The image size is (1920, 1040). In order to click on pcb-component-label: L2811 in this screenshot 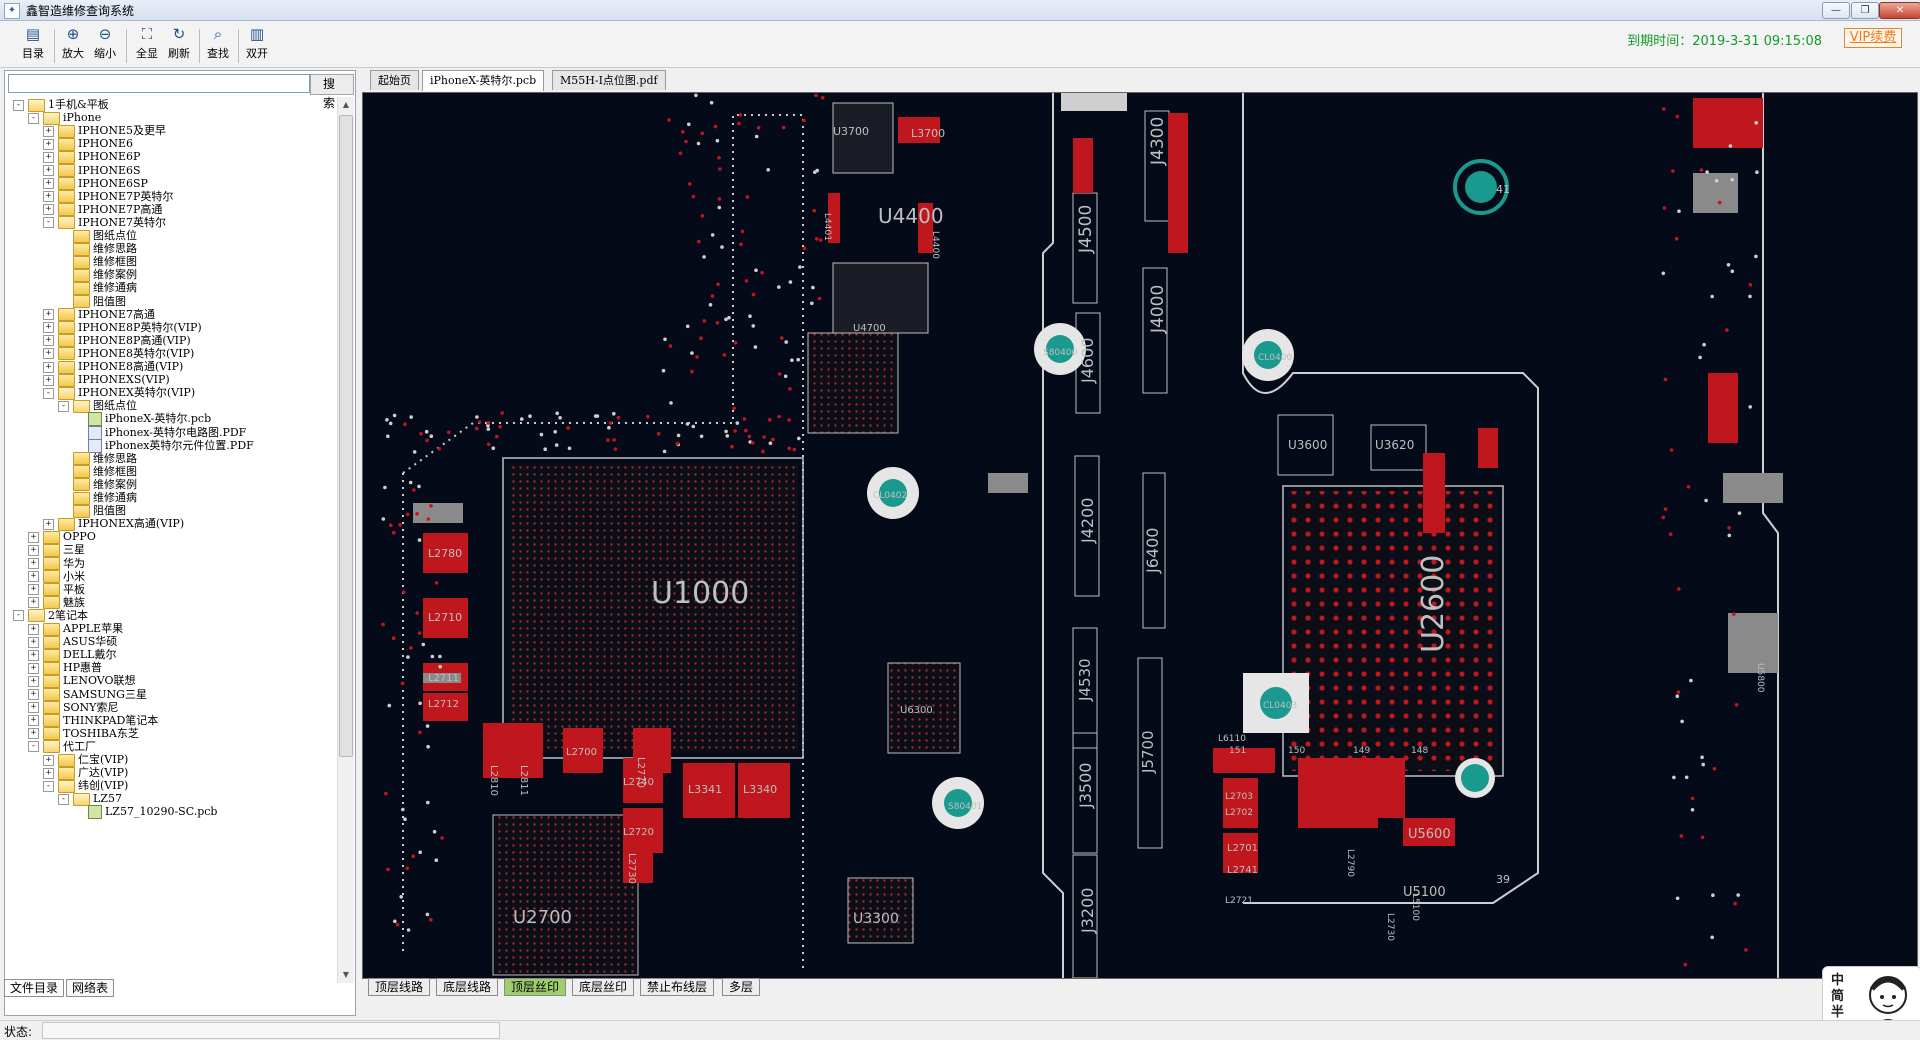, I will do `click(523, 780)`.